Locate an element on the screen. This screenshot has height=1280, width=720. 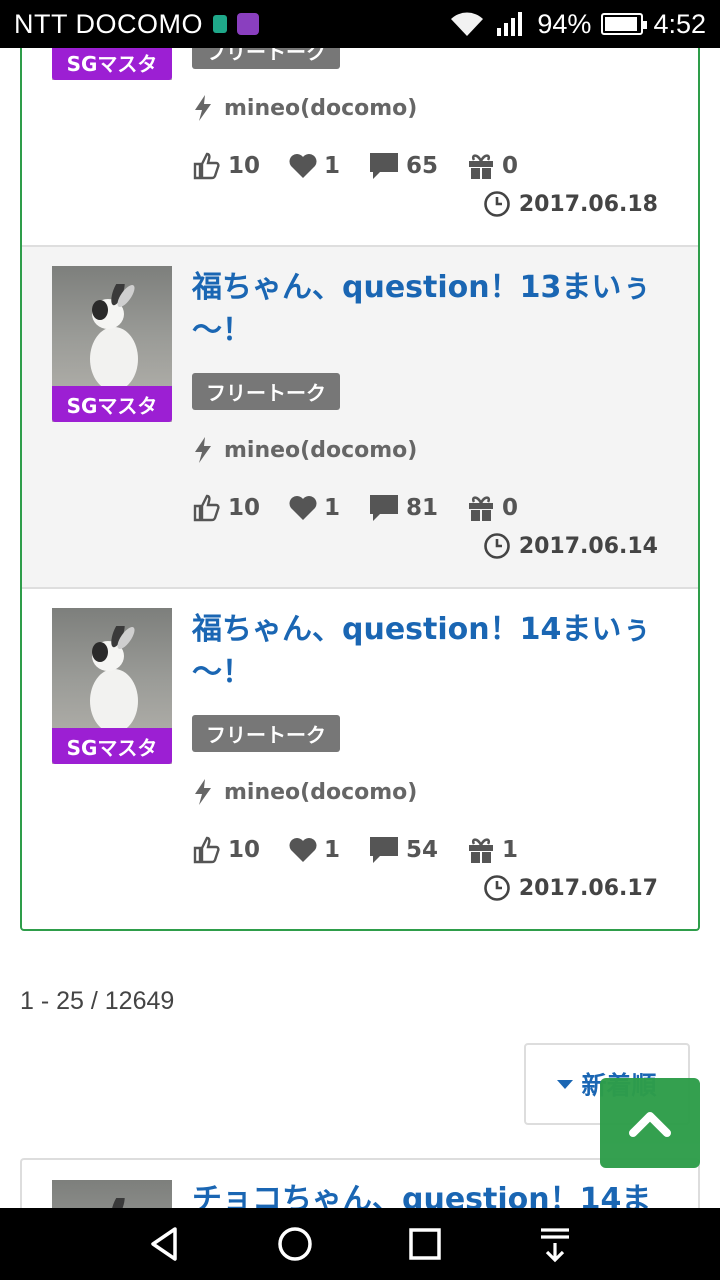
back-button is located at coordinates (165, 1244).